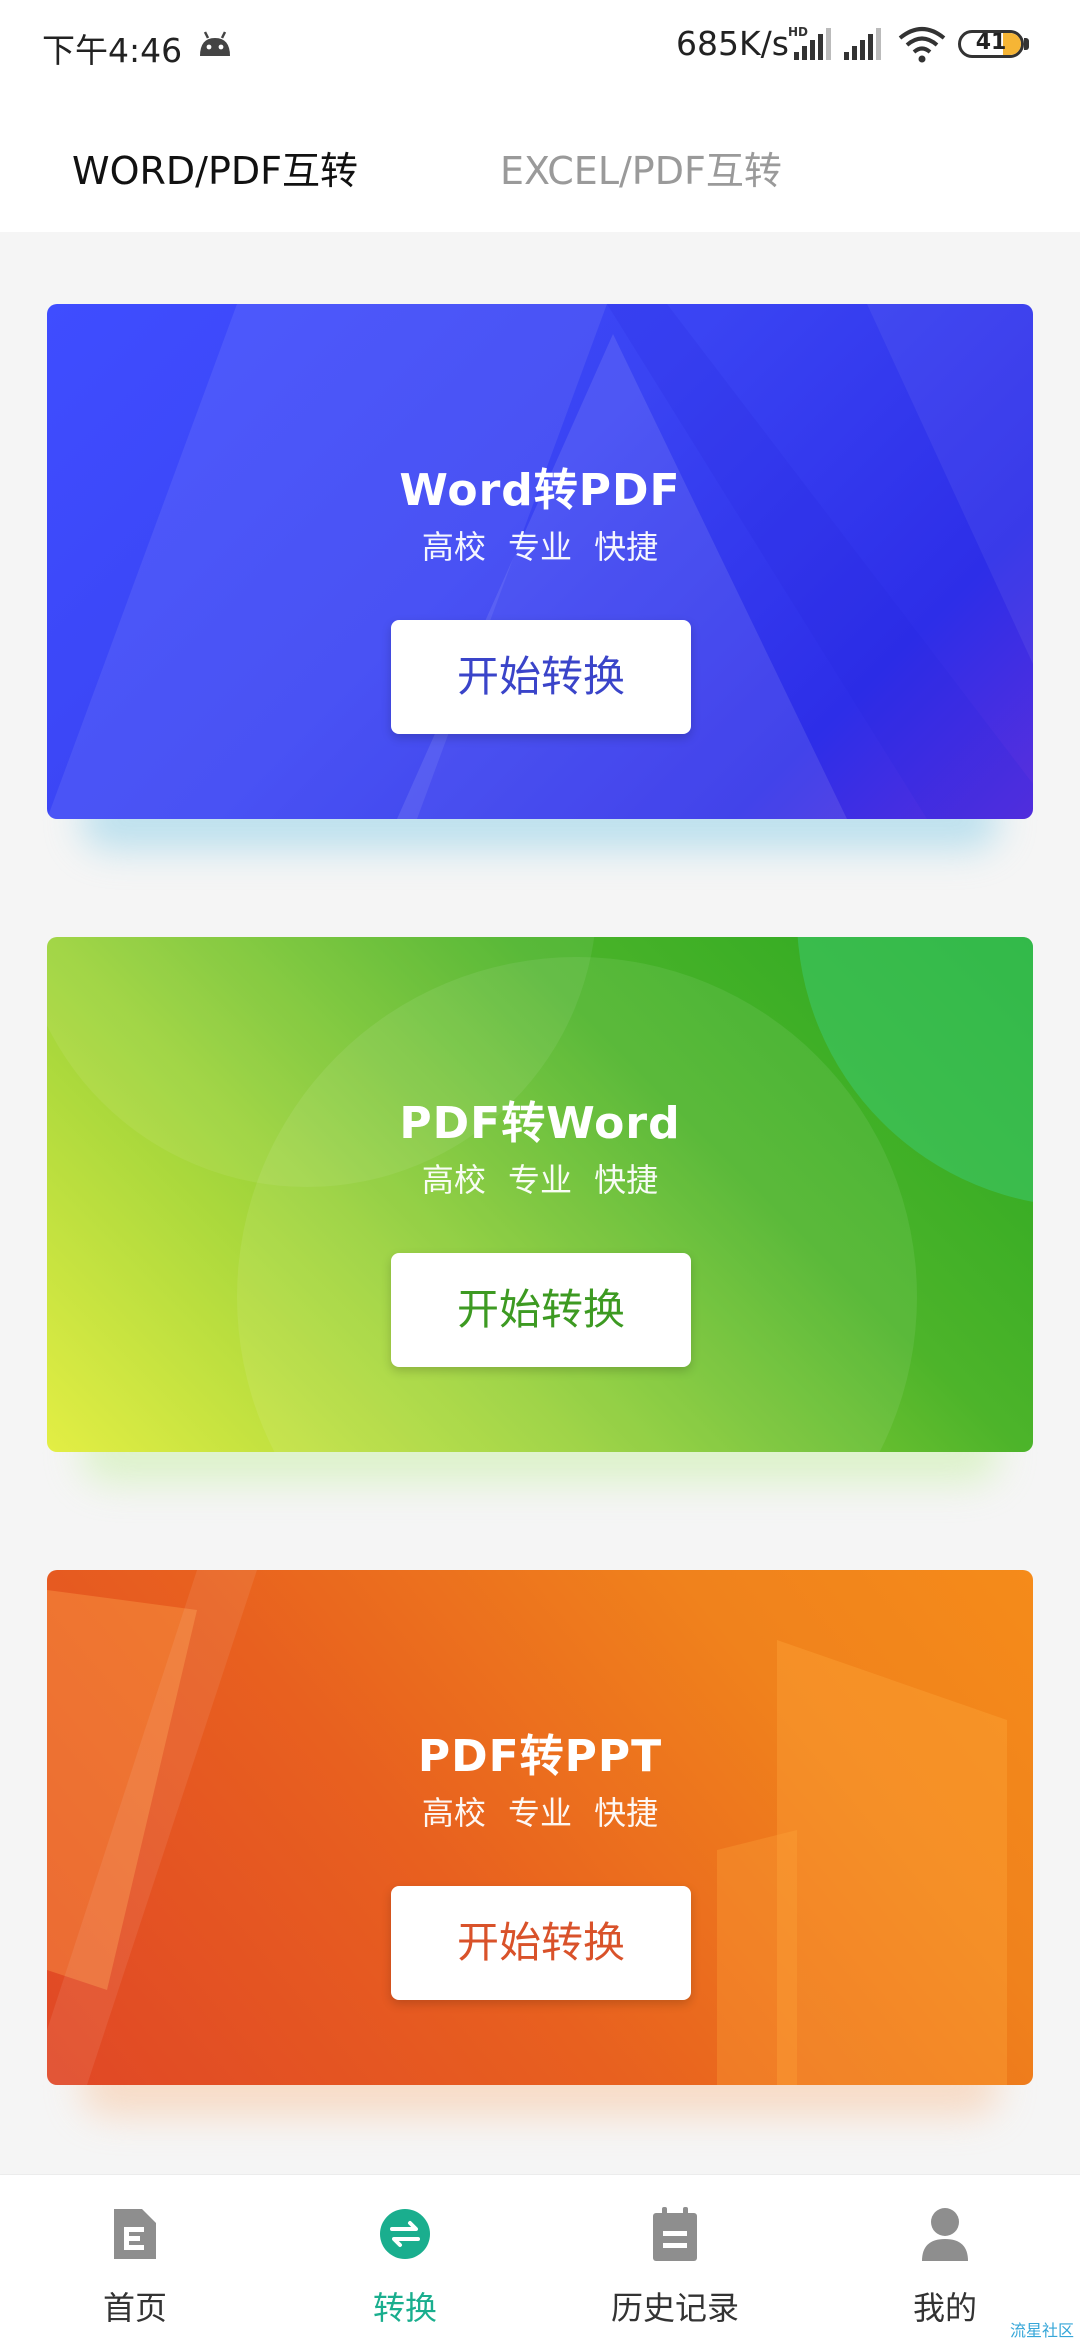 The height and width of the screenshot is (2341, 1080). I want to click on wifi-icon, so click(922, 45).